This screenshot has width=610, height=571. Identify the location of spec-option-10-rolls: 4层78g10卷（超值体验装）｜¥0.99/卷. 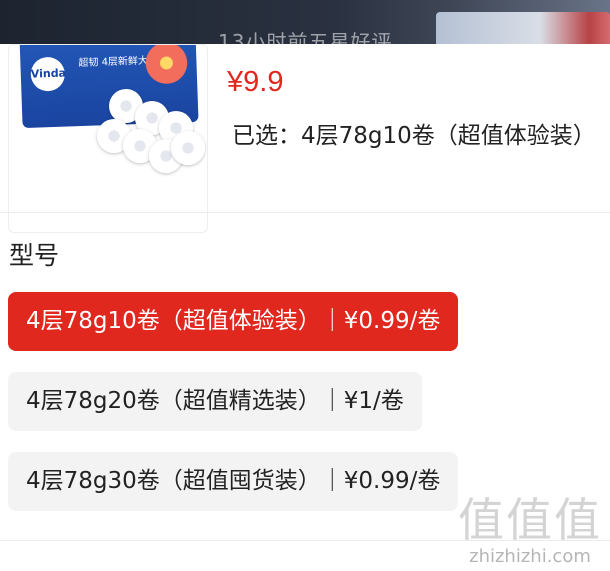
(233, 321).